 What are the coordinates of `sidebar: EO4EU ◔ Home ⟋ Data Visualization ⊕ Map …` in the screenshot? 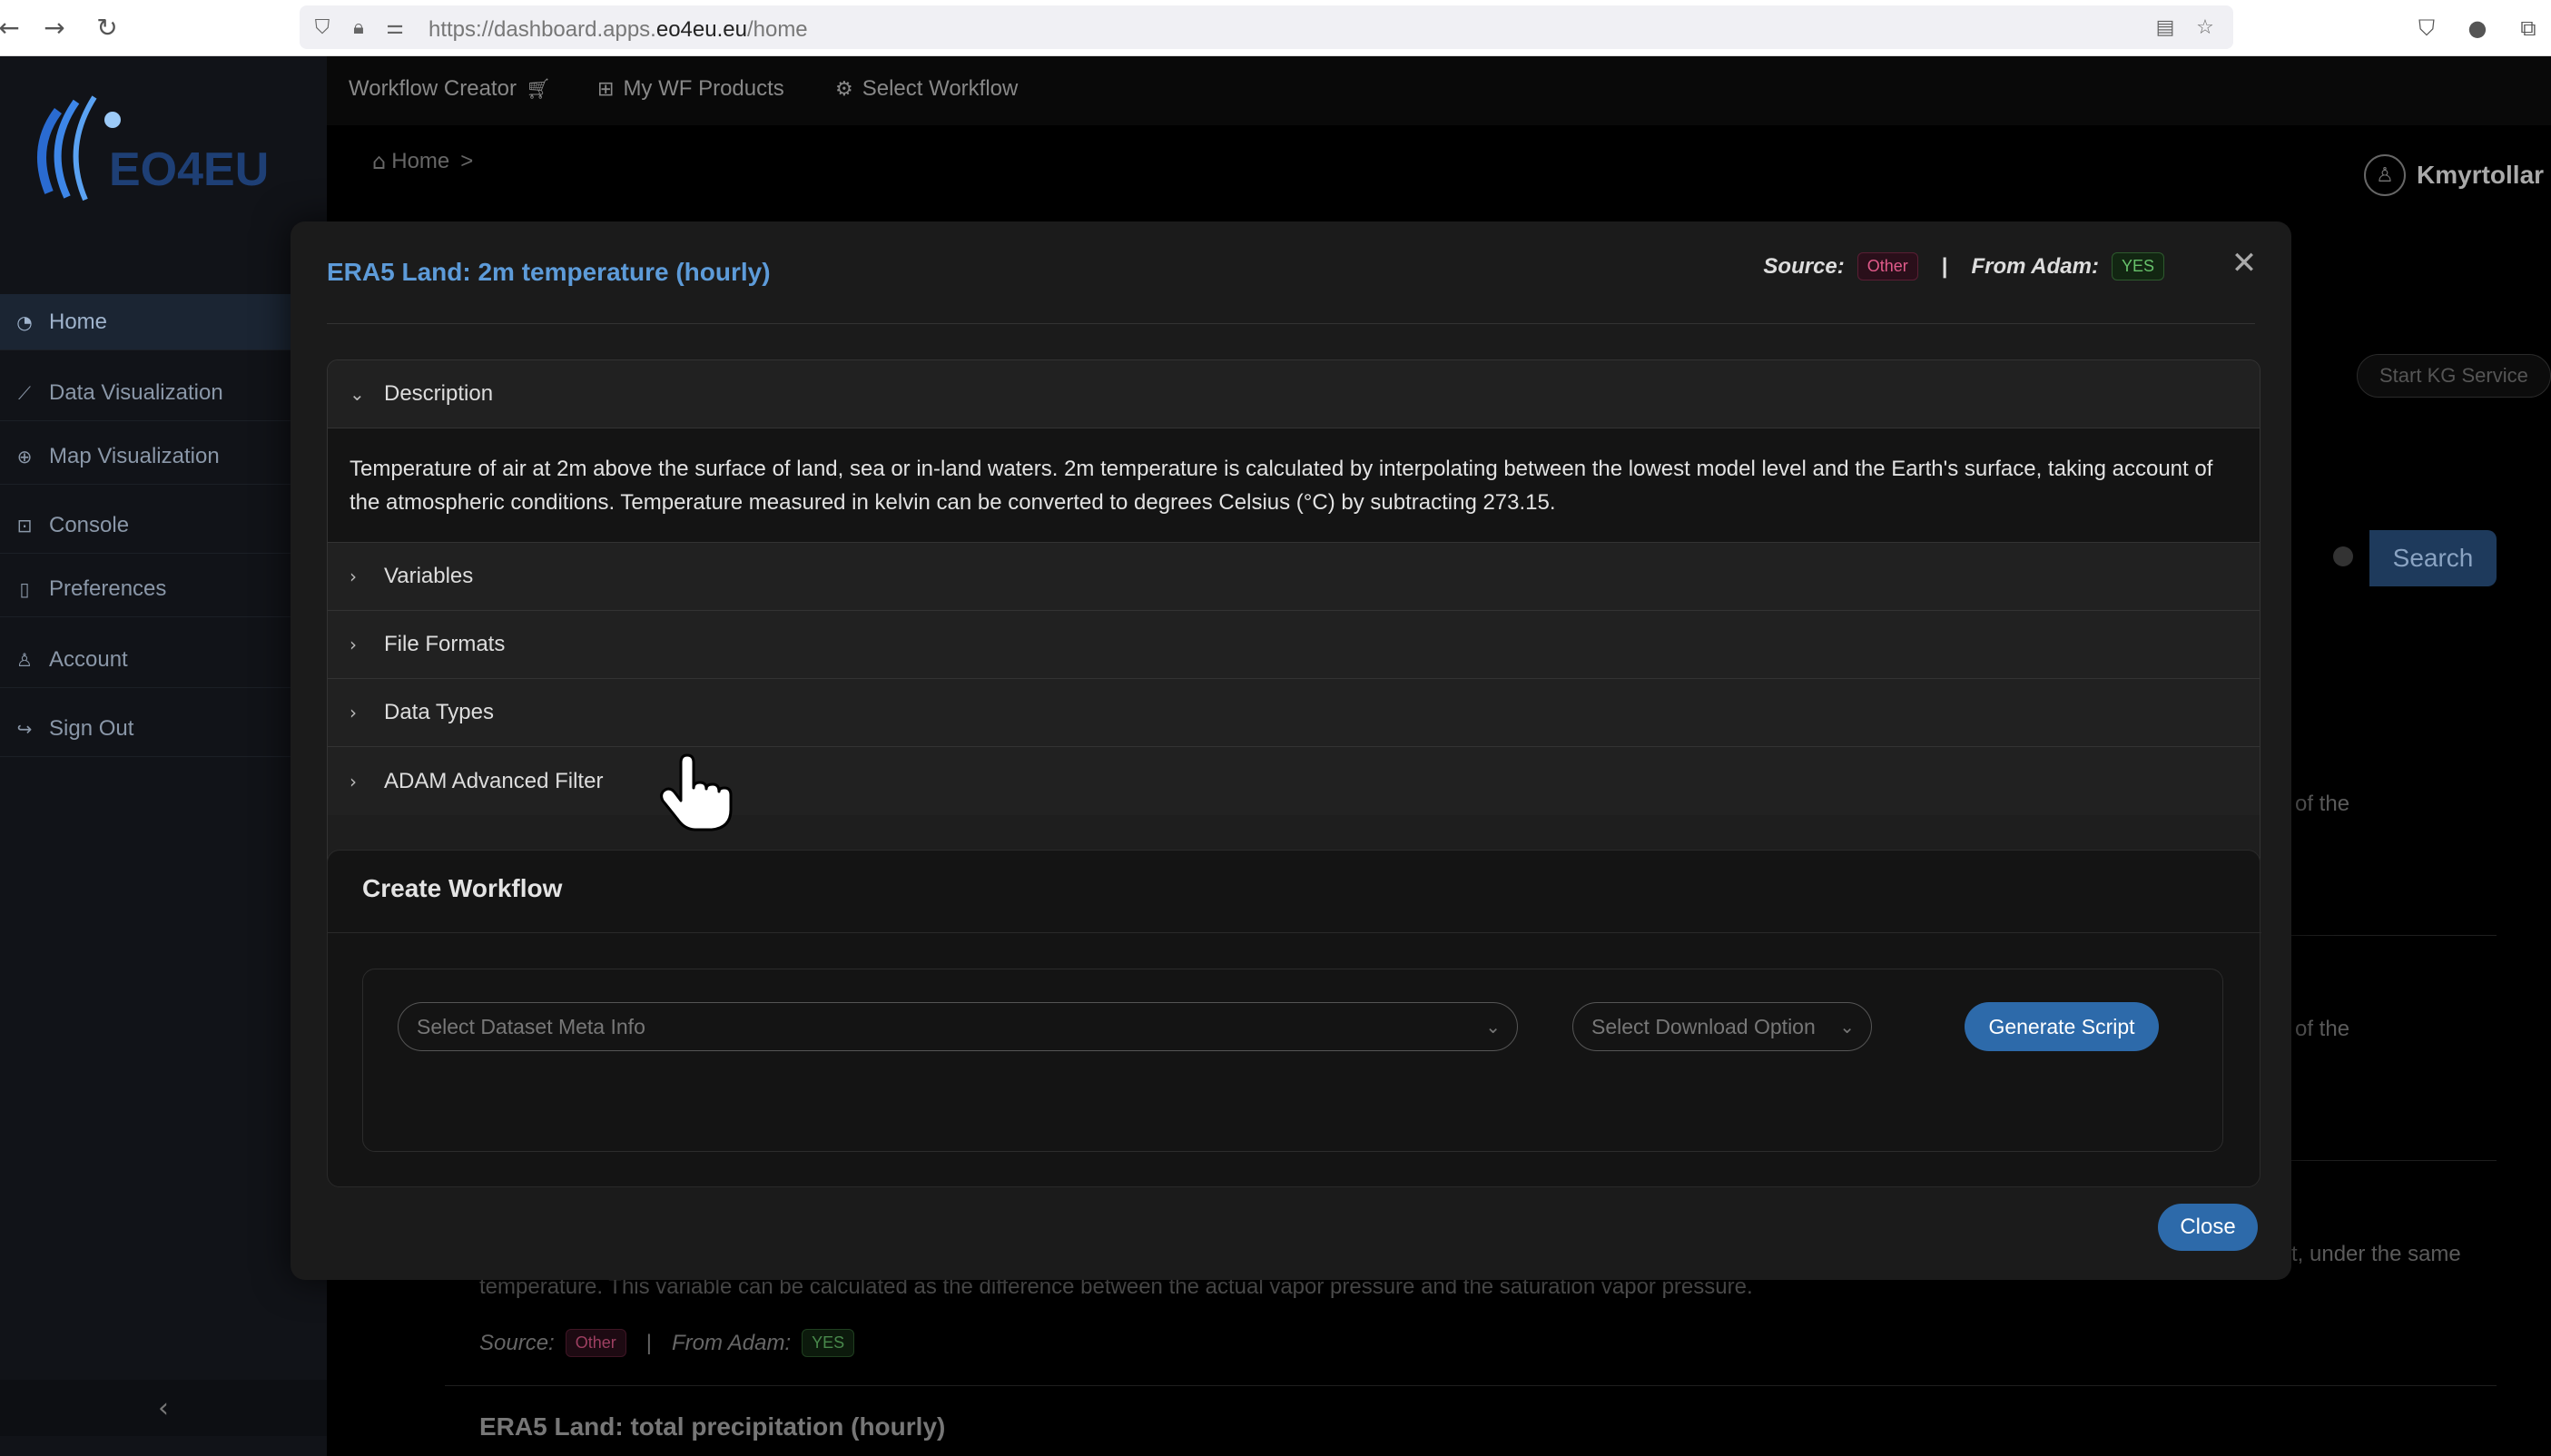 It's located at (163, 756).